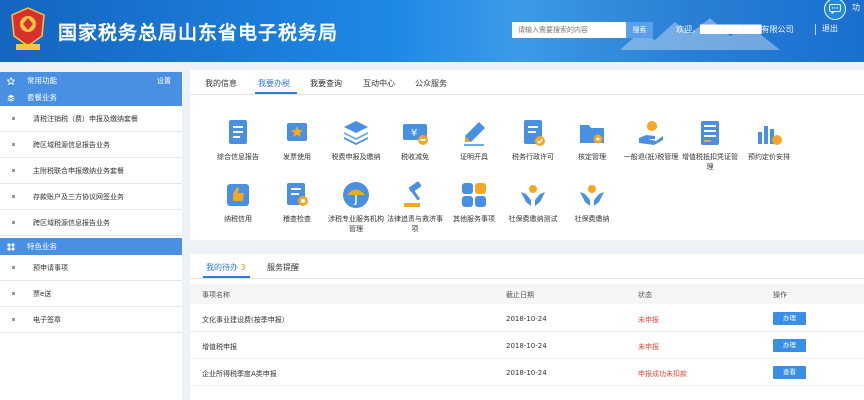 The height and width of the screenshot is (400, 864). Describe the element at coordinates (78, 196) in the screenshot. I see `sidebar-item-label: 存款账户及三方协议网签业务` at that location.